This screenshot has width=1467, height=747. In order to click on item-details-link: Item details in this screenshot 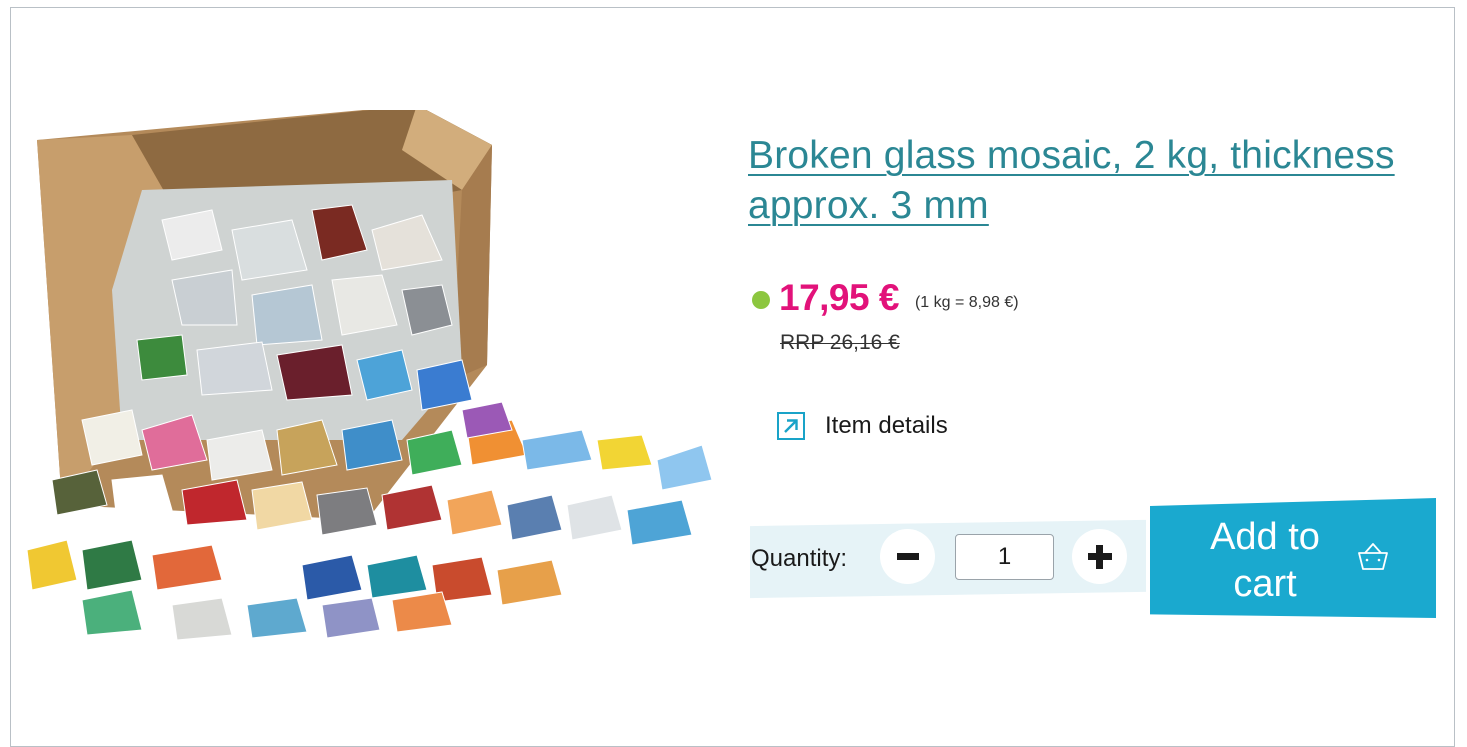, I will do `click(862, 426)`.